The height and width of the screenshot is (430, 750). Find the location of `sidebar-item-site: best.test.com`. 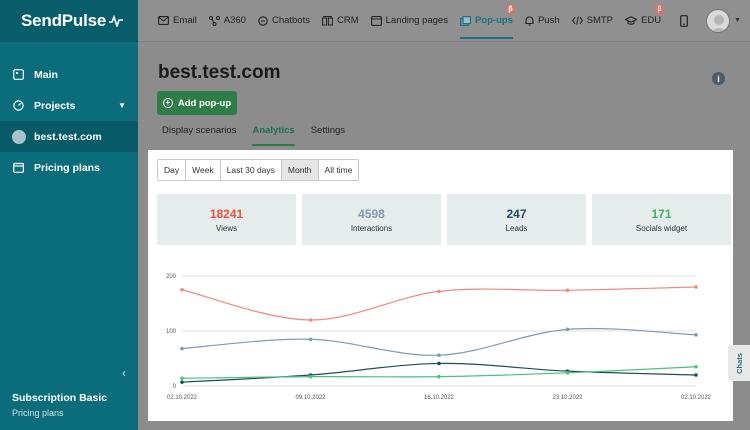

sidebar-item-site: best.test.com is located at coordinates (69, 136).